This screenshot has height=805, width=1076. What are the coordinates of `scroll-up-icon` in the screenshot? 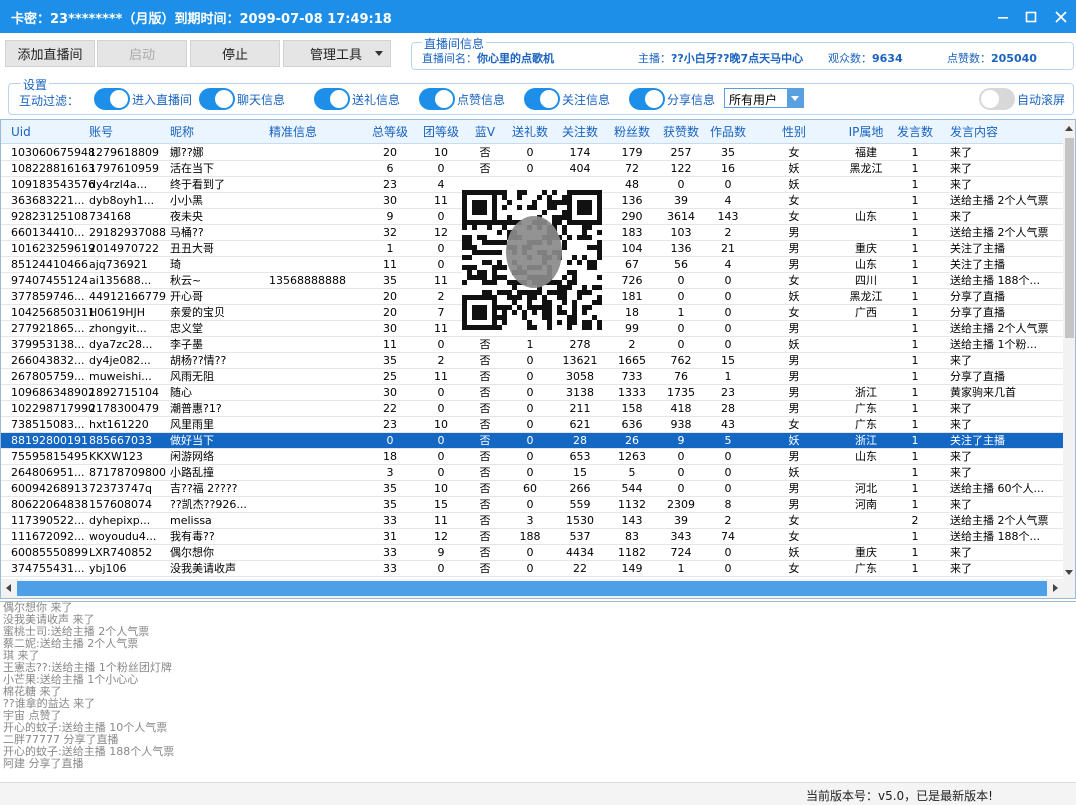 It's located at (1069, 128).